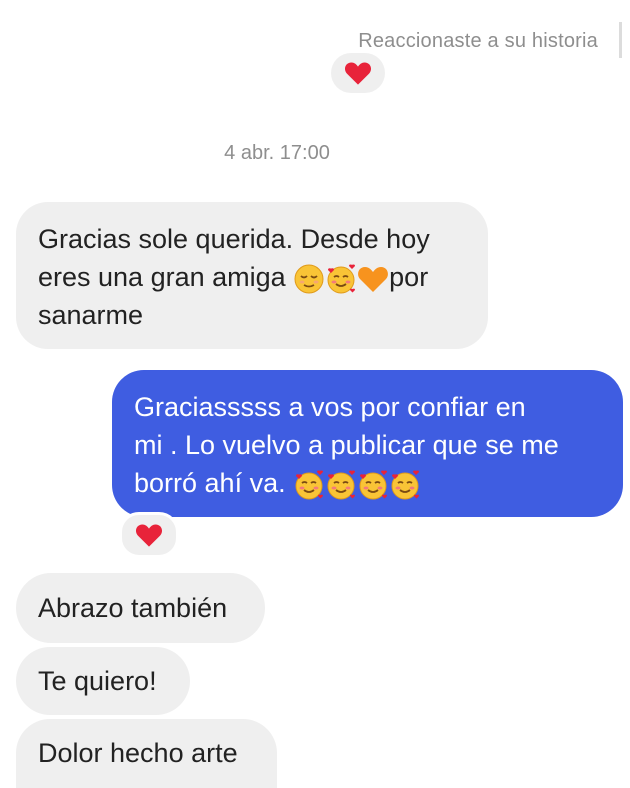 The image size is (630, 788). What do you see at coordinates (133, 608) in the screenshot?
I see `message-text: Abrazo también` at bounding box center [133, 608].